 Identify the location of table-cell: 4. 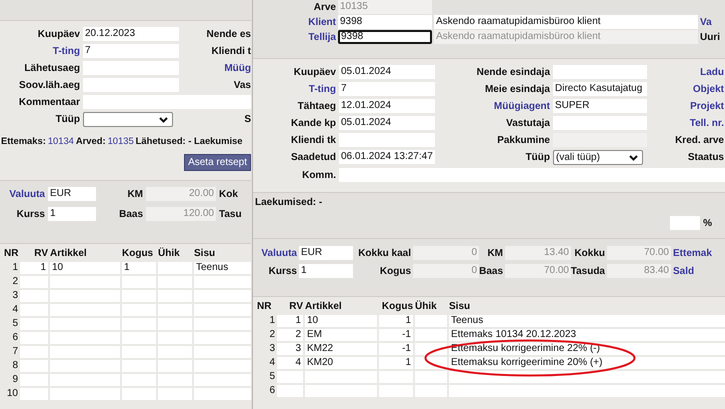
(290, 363).